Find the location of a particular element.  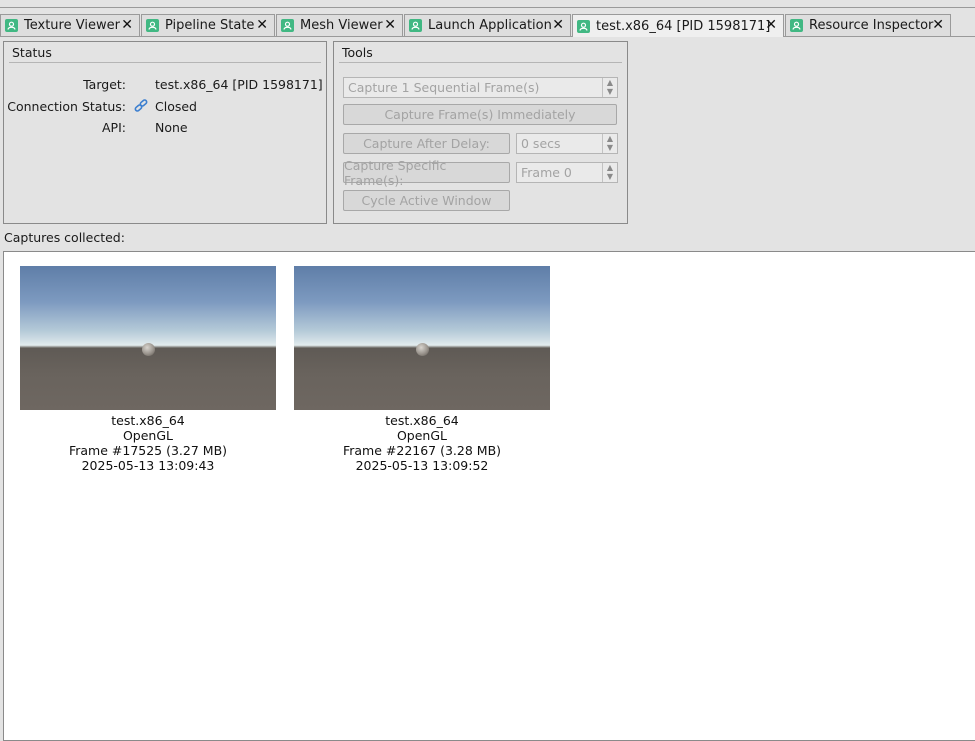

target-label: Target: is located at coordinates (104, 84).